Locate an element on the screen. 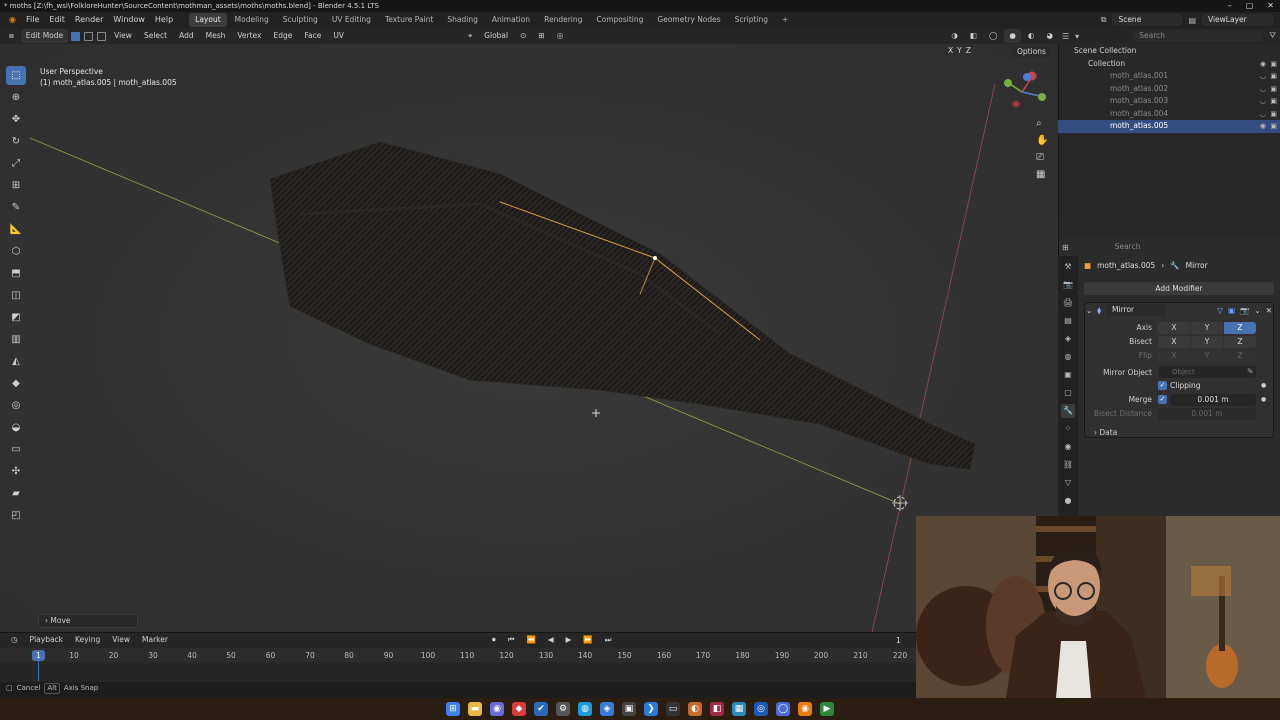 Image resolution: width=1280 pixels, height=720 pixels. view-layer-tab-icon: ▤ is located at coordinates (1068, 321).